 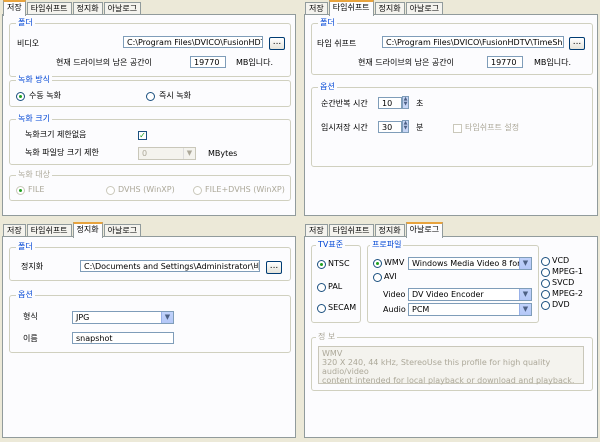 I want to click on instant-replay-spinner: ▲ ▼, so click(x=405, y=102).